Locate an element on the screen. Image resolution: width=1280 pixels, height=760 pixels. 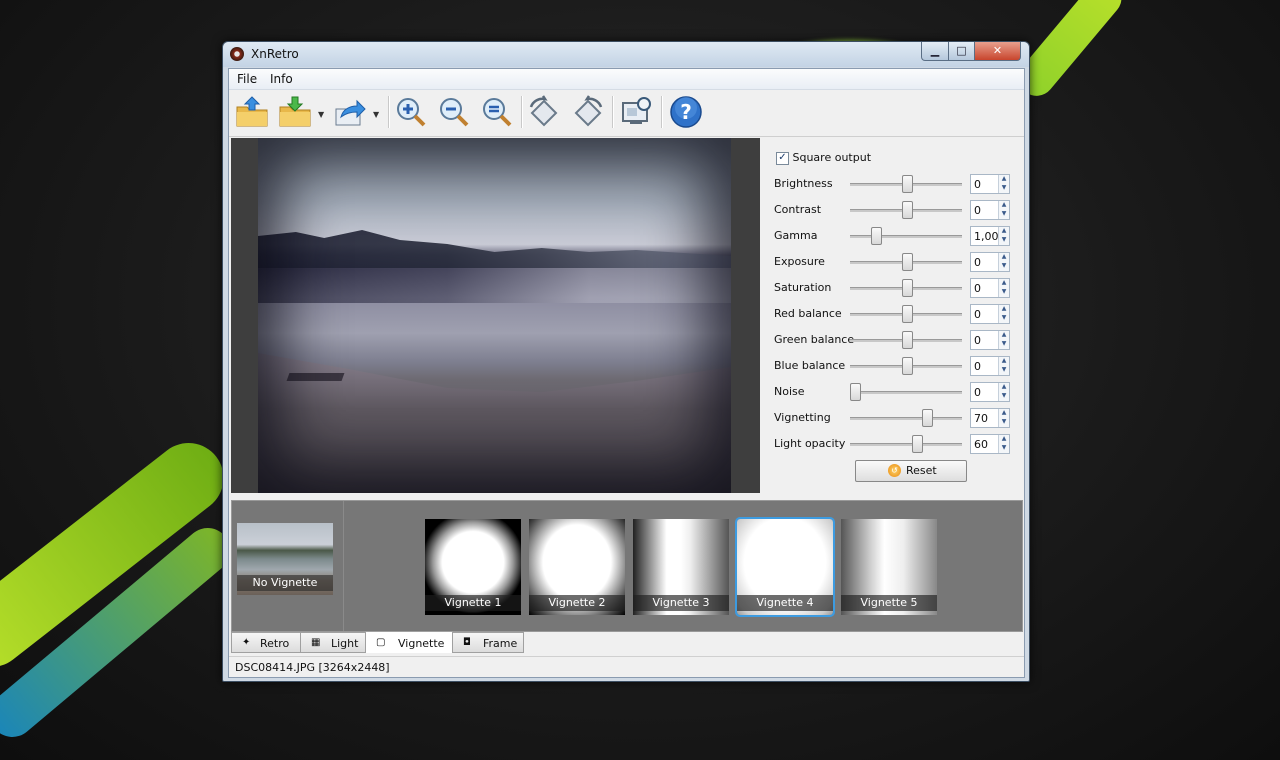
reset-label: Reset is located at coordinates (921, 470).